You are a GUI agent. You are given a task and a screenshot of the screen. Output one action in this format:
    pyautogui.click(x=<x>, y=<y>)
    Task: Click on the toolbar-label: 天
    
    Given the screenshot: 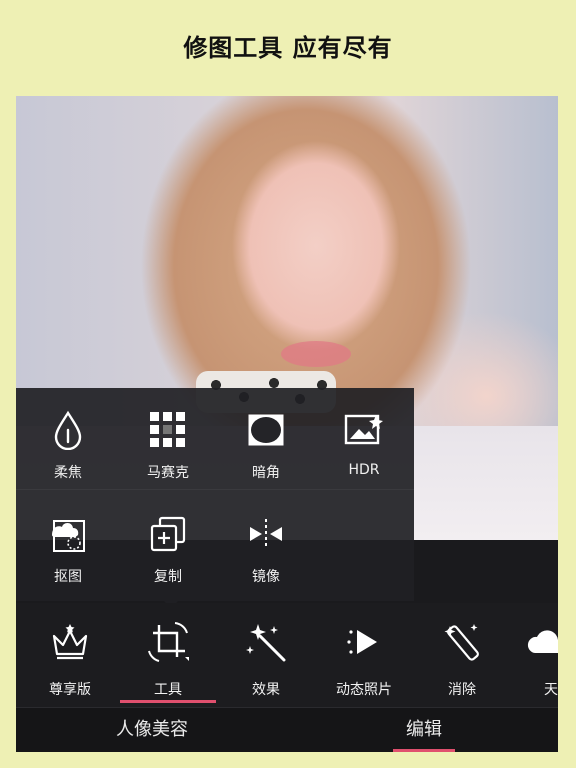 What is the action you would take?
    pyautogui.click(x=551, y=690)
    